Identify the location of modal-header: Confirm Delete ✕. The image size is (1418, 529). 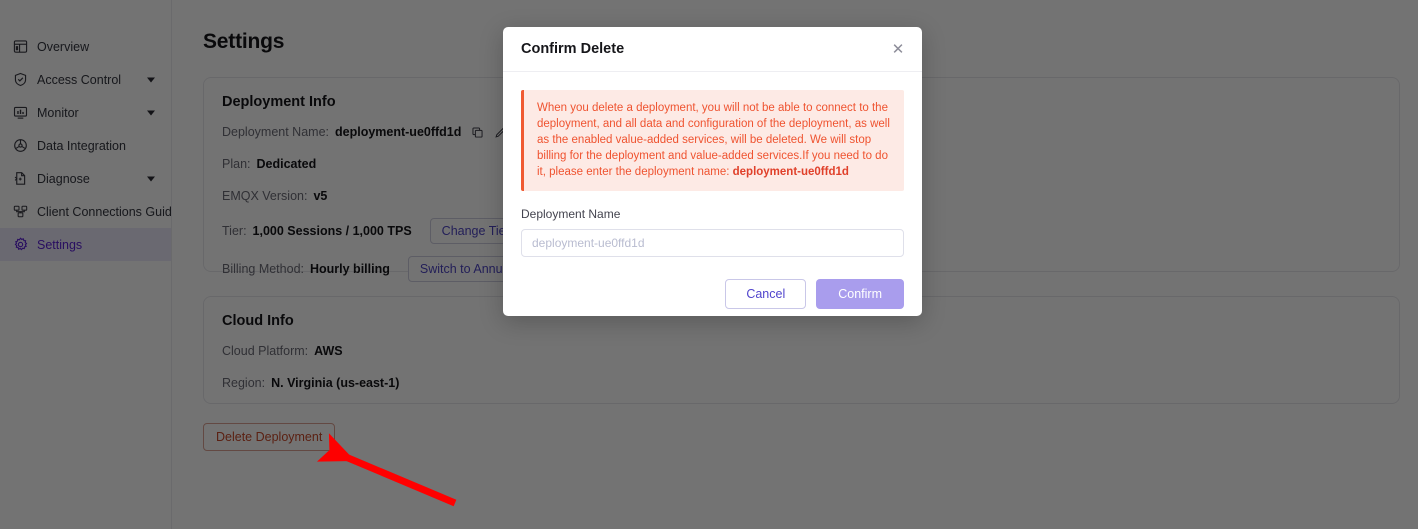
(712, 49).